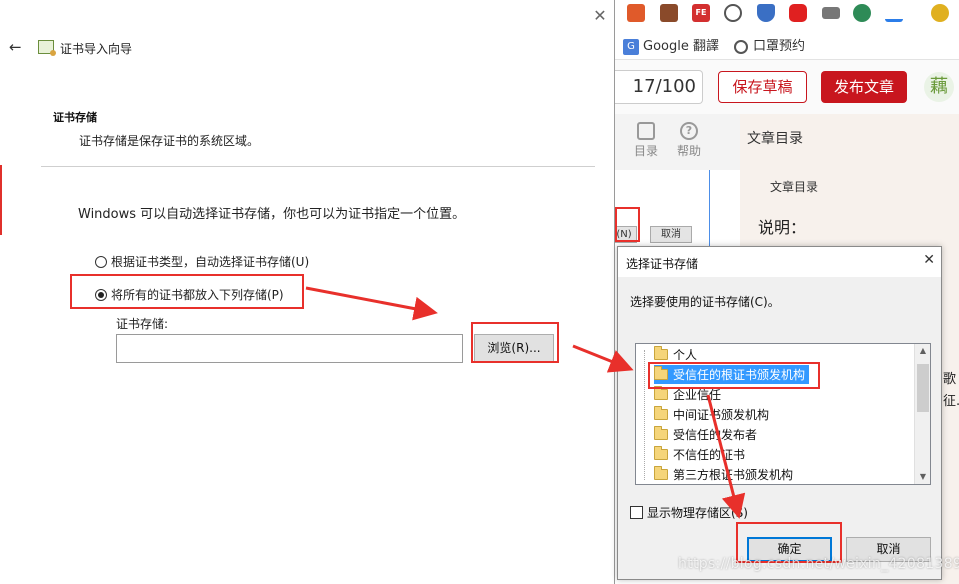  What do you see at coordinates (939, 87) in the screenshot?
I see `avatar: 藕` at bounding box center [939, 87].